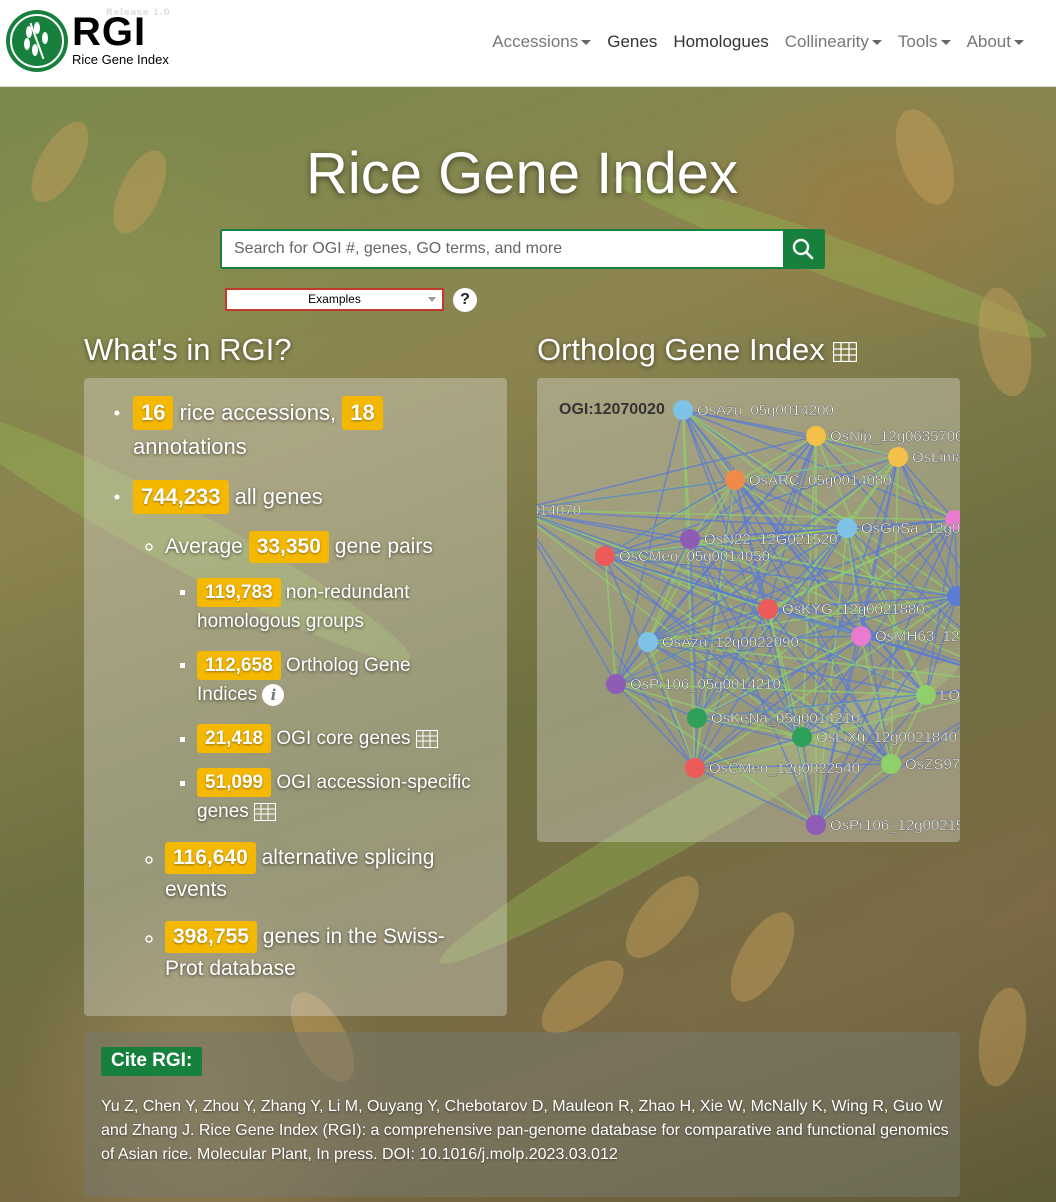 This screenshot has width=1056, height=1202. I want to click on nonred-count: 119,783, so click(239, 592).